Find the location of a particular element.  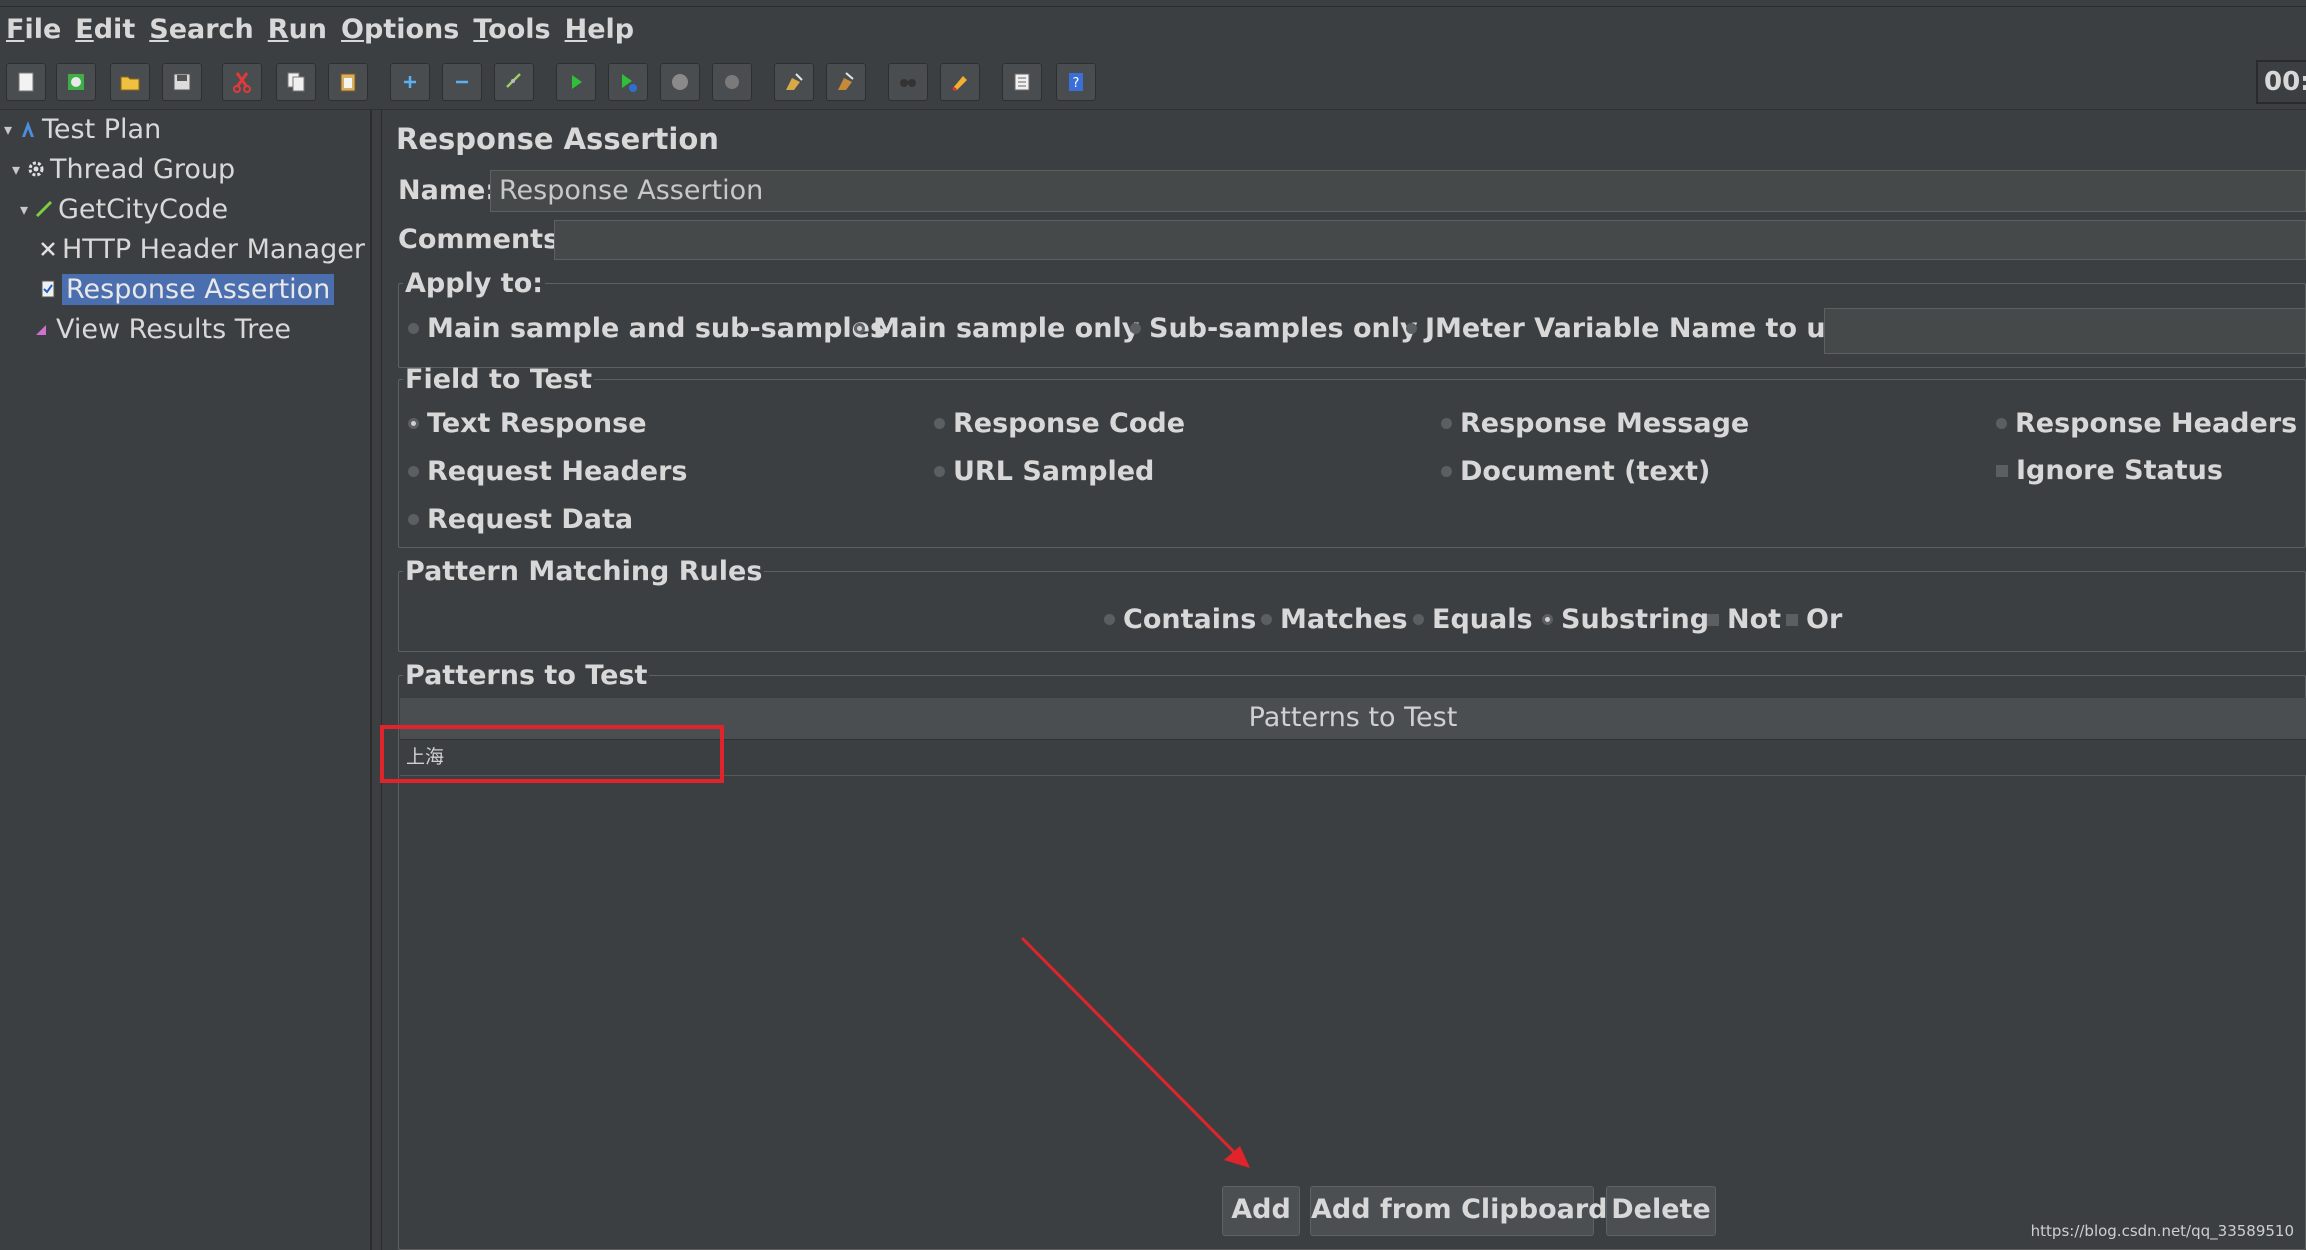

radio-jmeter-variable: JMeter Variable Name to use is located at coordinates (1633, 328).